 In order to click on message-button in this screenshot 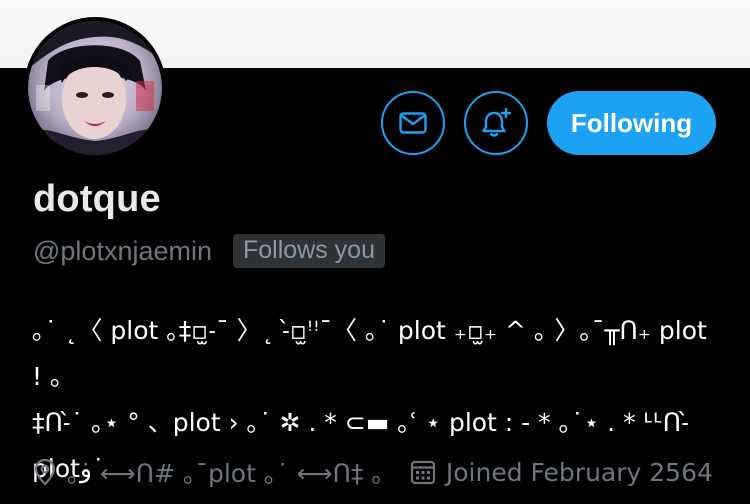, I will do `click(413, 123)`.